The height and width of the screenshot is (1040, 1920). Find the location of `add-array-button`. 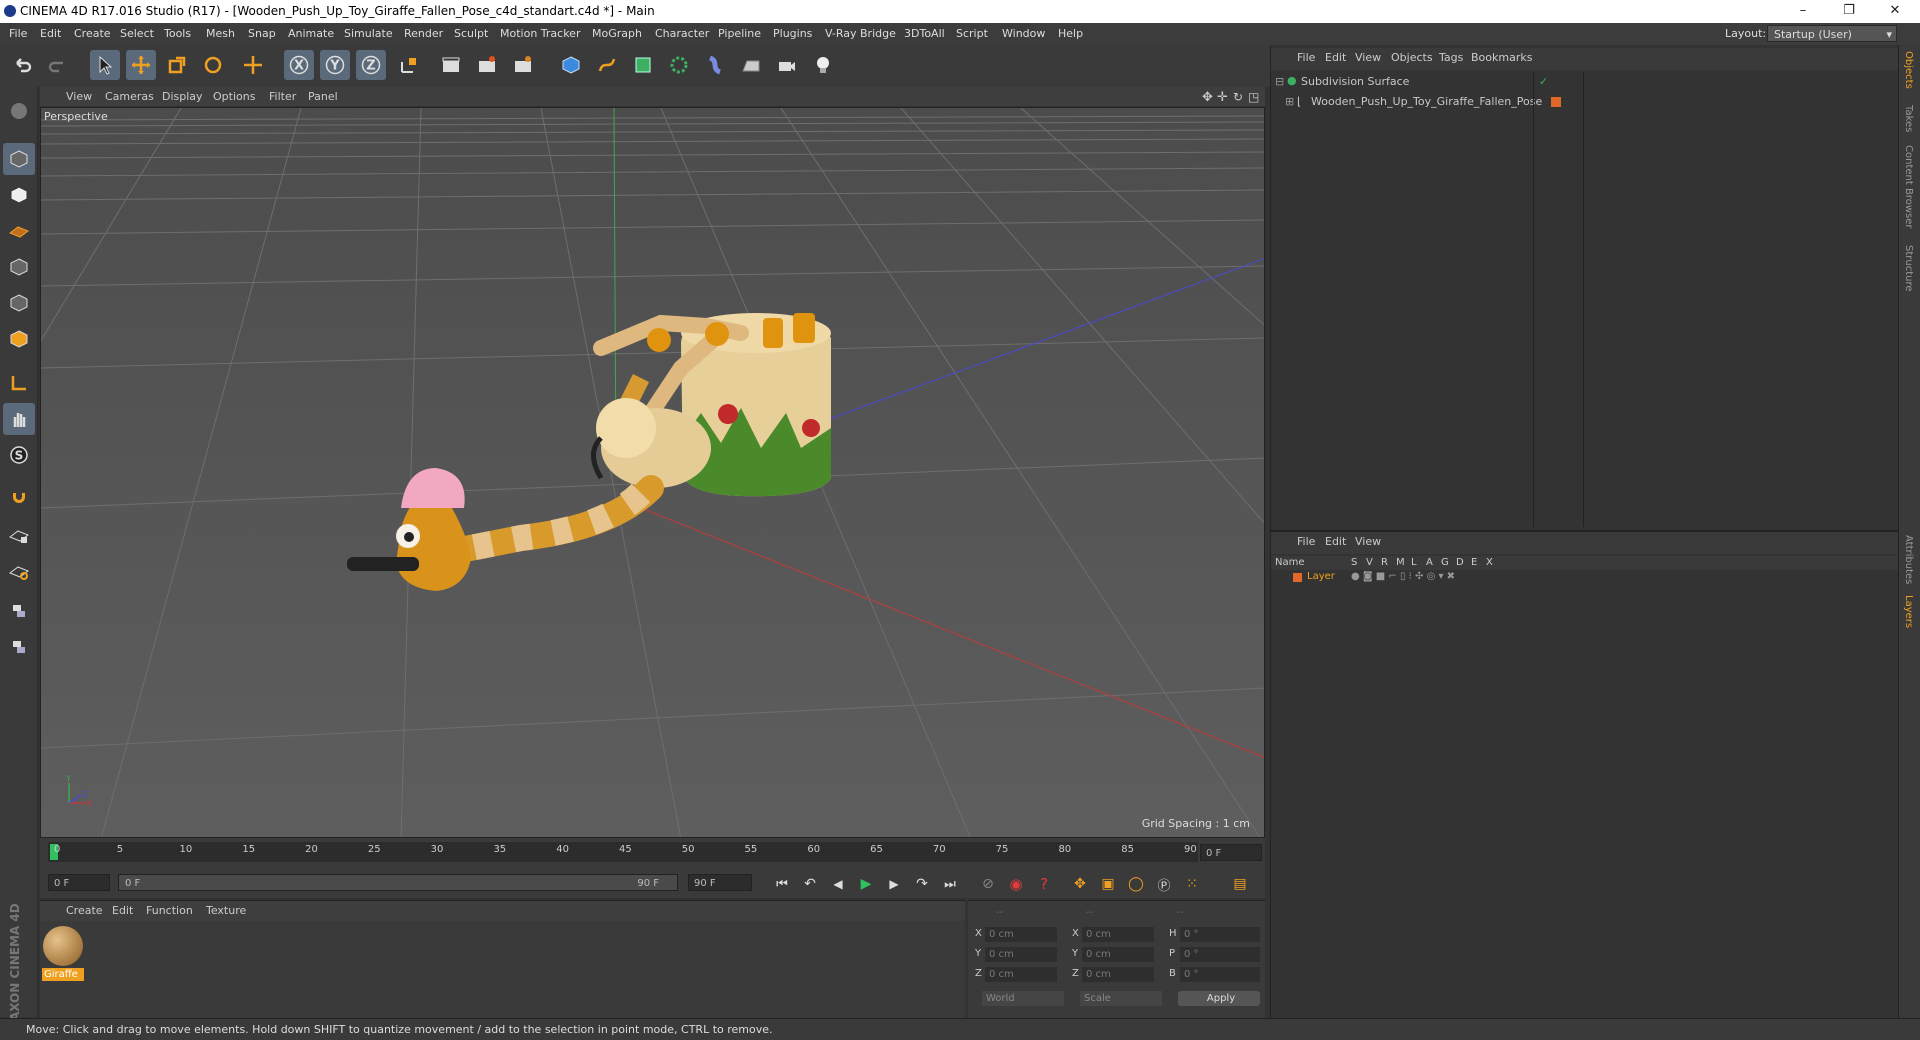

add-array-button is located at coordinates (679, 65).